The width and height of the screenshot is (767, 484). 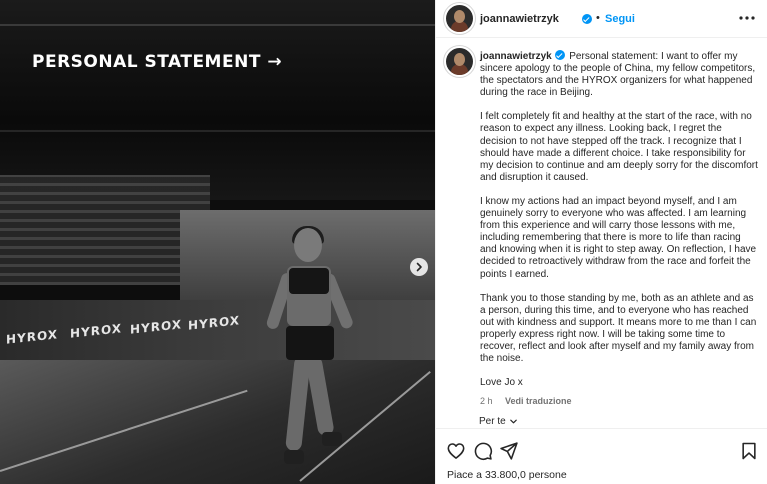 I want to click on header-username: joannawietrzyk, so click(x=519, y=19).